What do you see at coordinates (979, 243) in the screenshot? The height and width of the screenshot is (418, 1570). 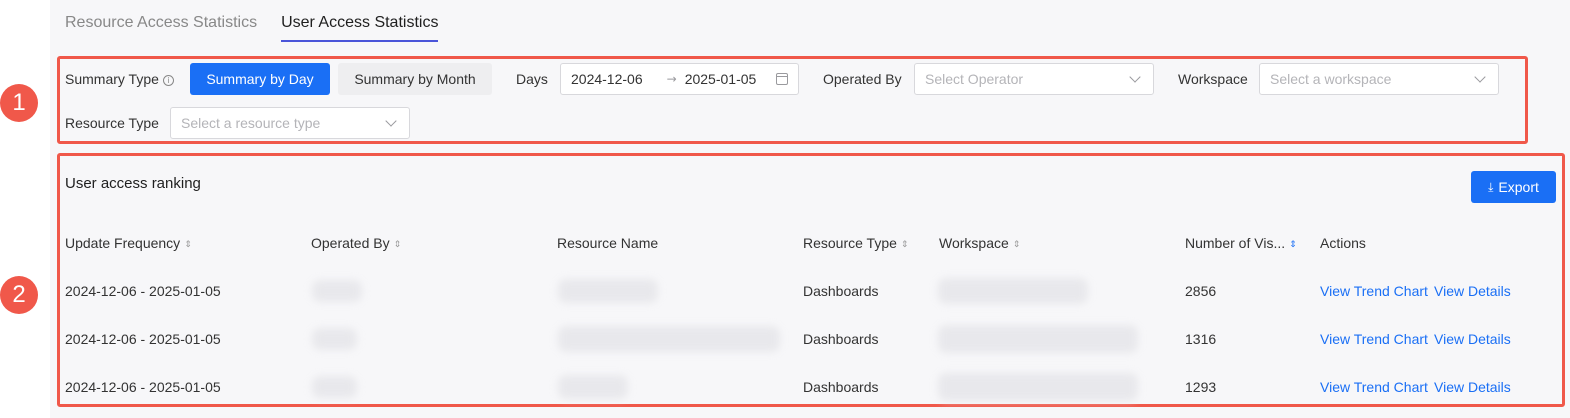 I see `header-workspace: Workspace ⇕` at bounding box center [979, 243].